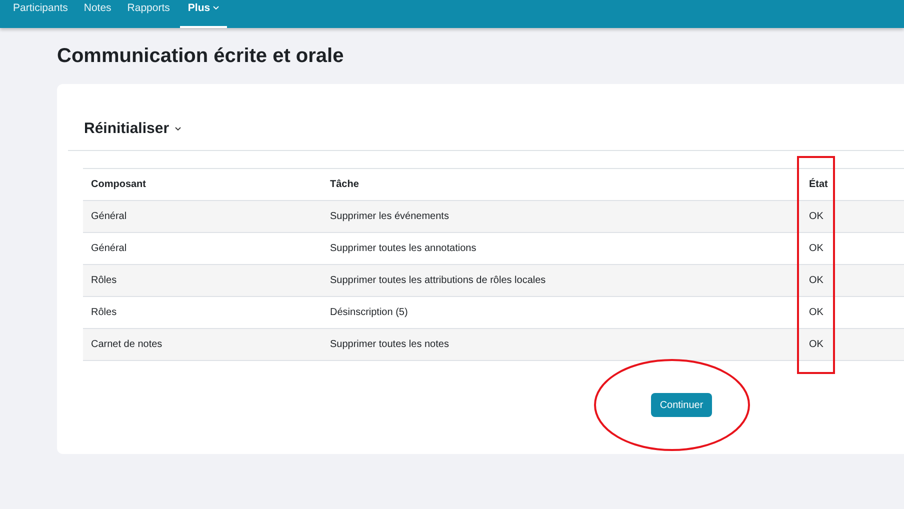 The width and height of the screenshot is (904, 509). What do you see at coordinates (389, 344) in the screenshot?
I see `table-cell: Supprimer toutes les notes` at bounding box center [389, 344].